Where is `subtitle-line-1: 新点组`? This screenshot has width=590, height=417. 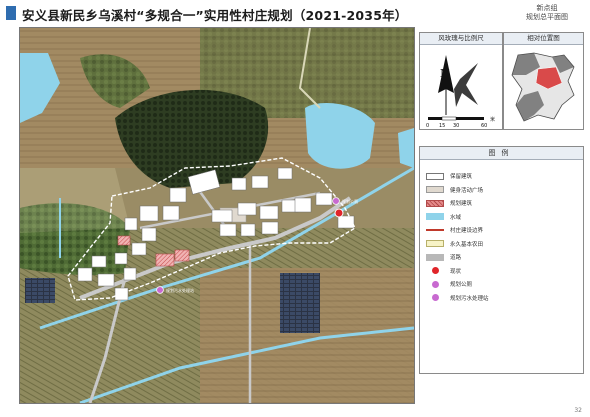
subtitle-line-1: 新点组 is located at coordinates (547, 8).